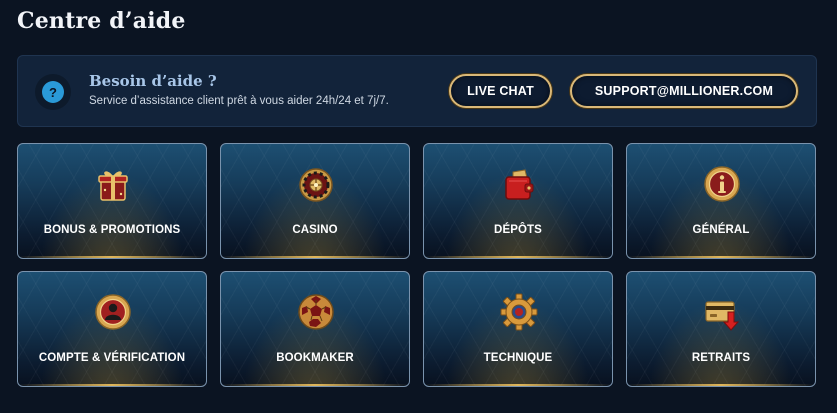  What do you see at coordinates (518, 201) in the screenshot?
I see `category-card-deposits: DÉPÔTS` at bounding box center [518, 201].